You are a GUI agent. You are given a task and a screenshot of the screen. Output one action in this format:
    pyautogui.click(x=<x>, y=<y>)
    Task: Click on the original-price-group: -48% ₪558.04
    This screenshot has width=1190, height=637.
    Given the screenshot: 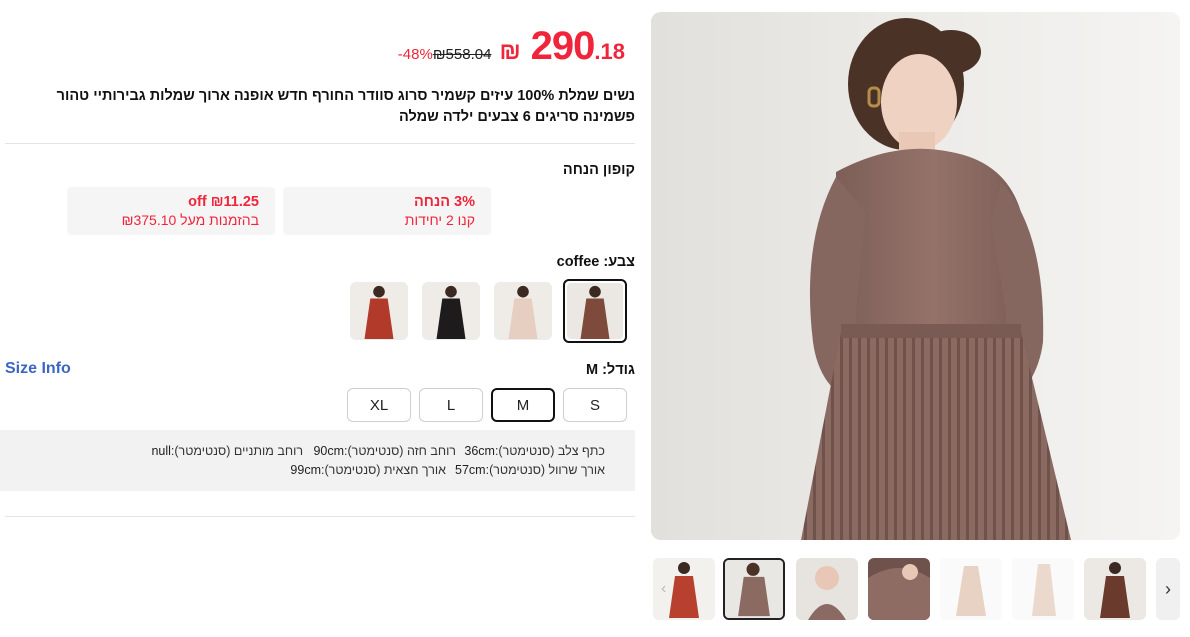 What is the action you would take?
    pyautogui.click(x=445, y=54)
    